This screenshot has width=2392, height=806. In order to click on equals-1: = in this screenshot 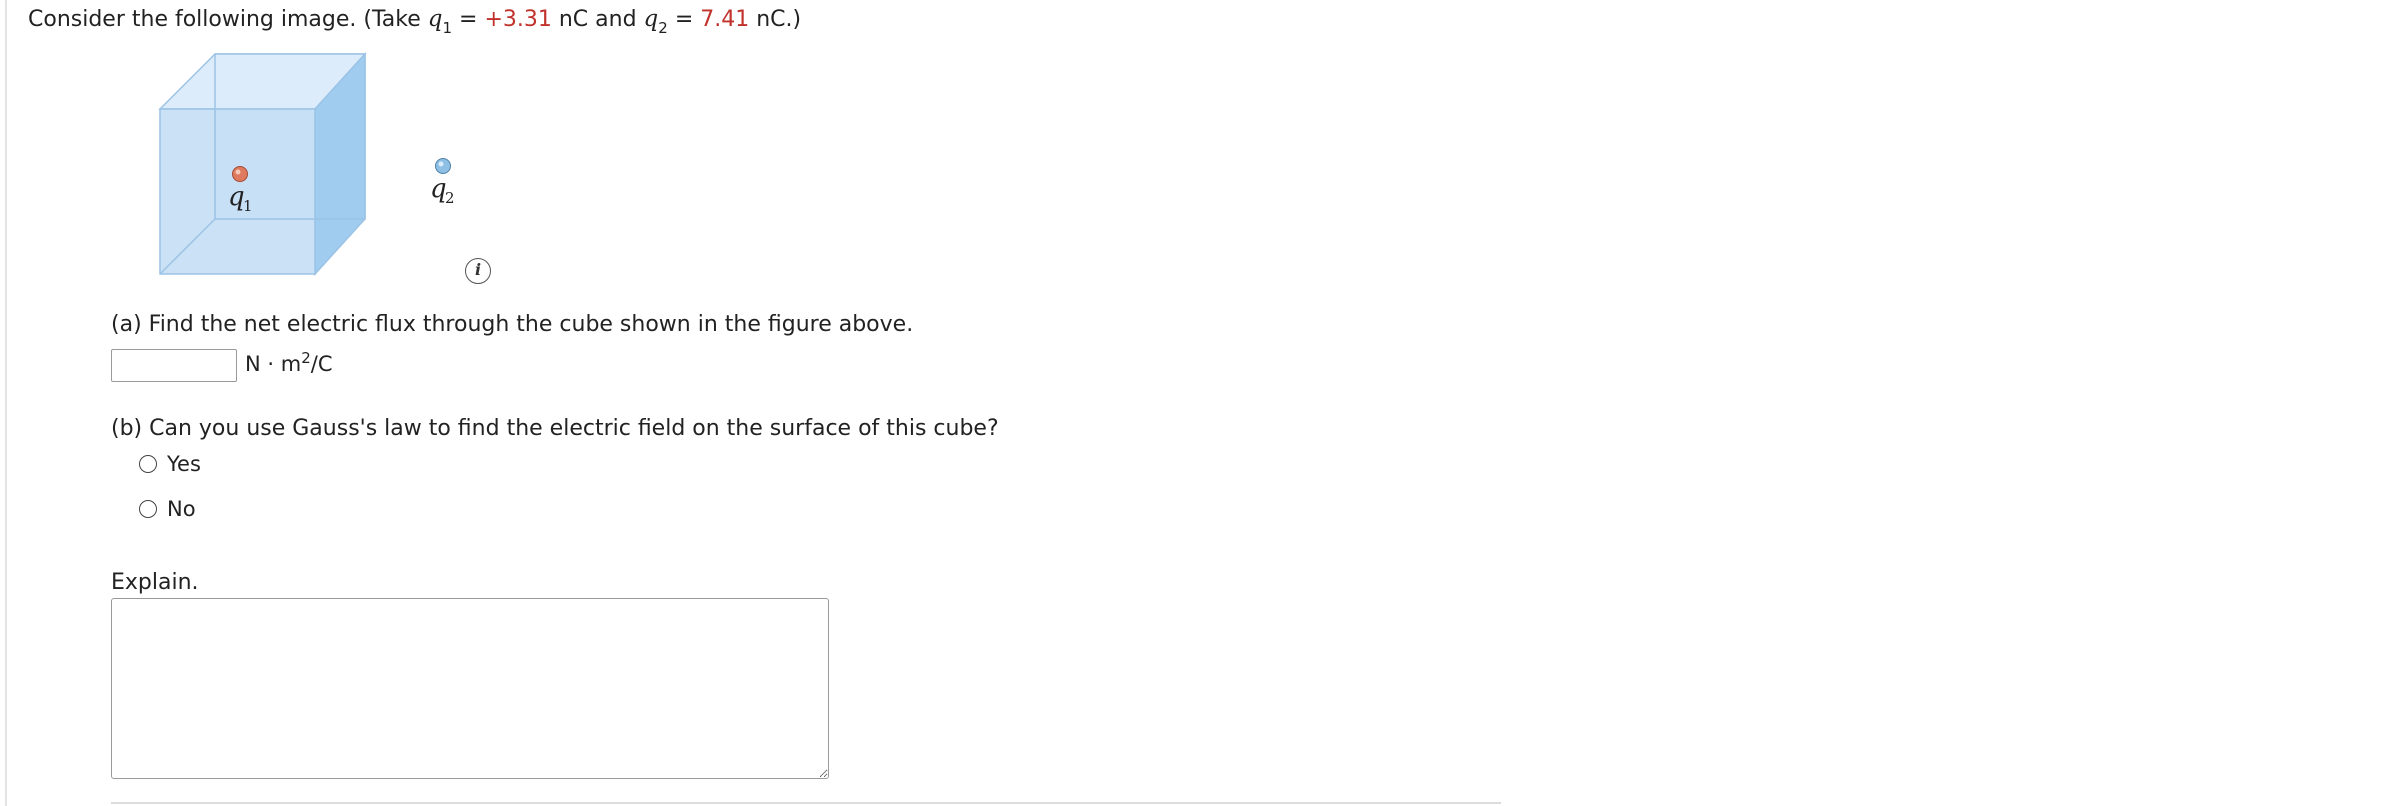, I will do `click(468, 19)`.